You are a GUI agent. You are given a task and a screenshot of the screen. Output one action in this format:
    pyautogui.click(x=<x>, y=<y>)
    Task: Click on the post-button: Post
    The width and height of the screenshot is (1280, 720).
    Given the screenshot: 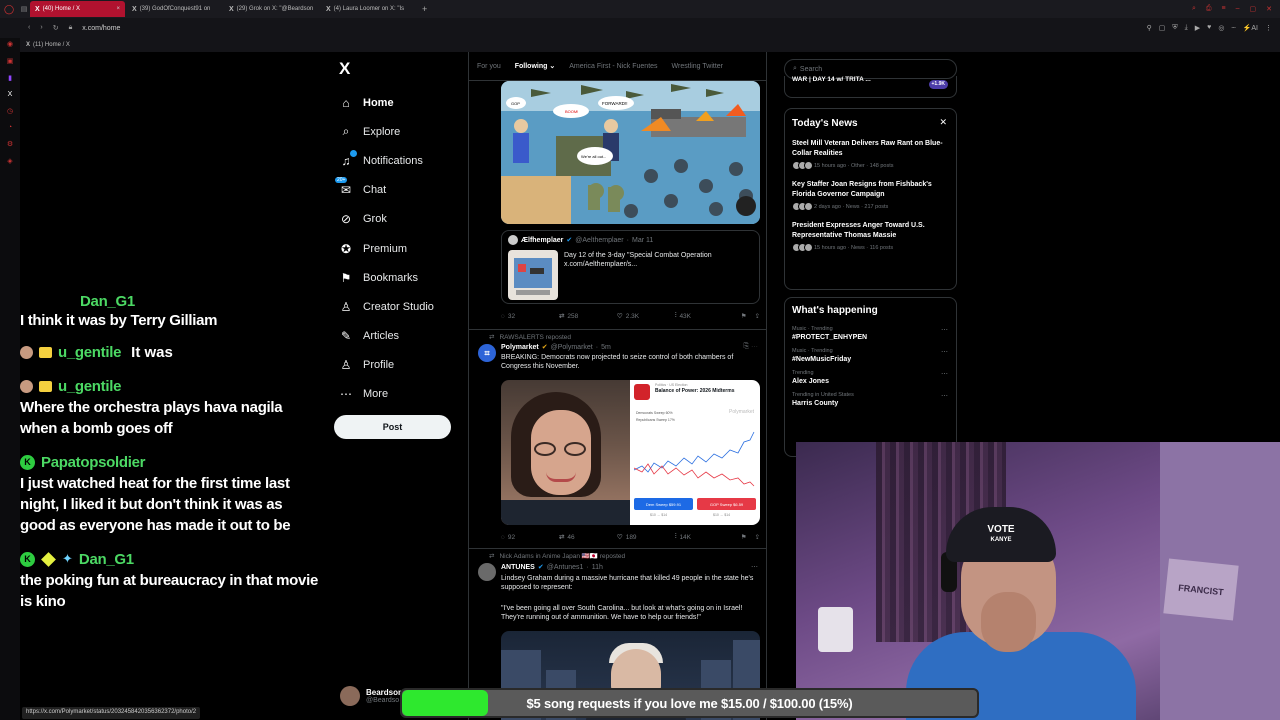 What is the action you would take?
    pyautogui.click(x=392, y=427)
    